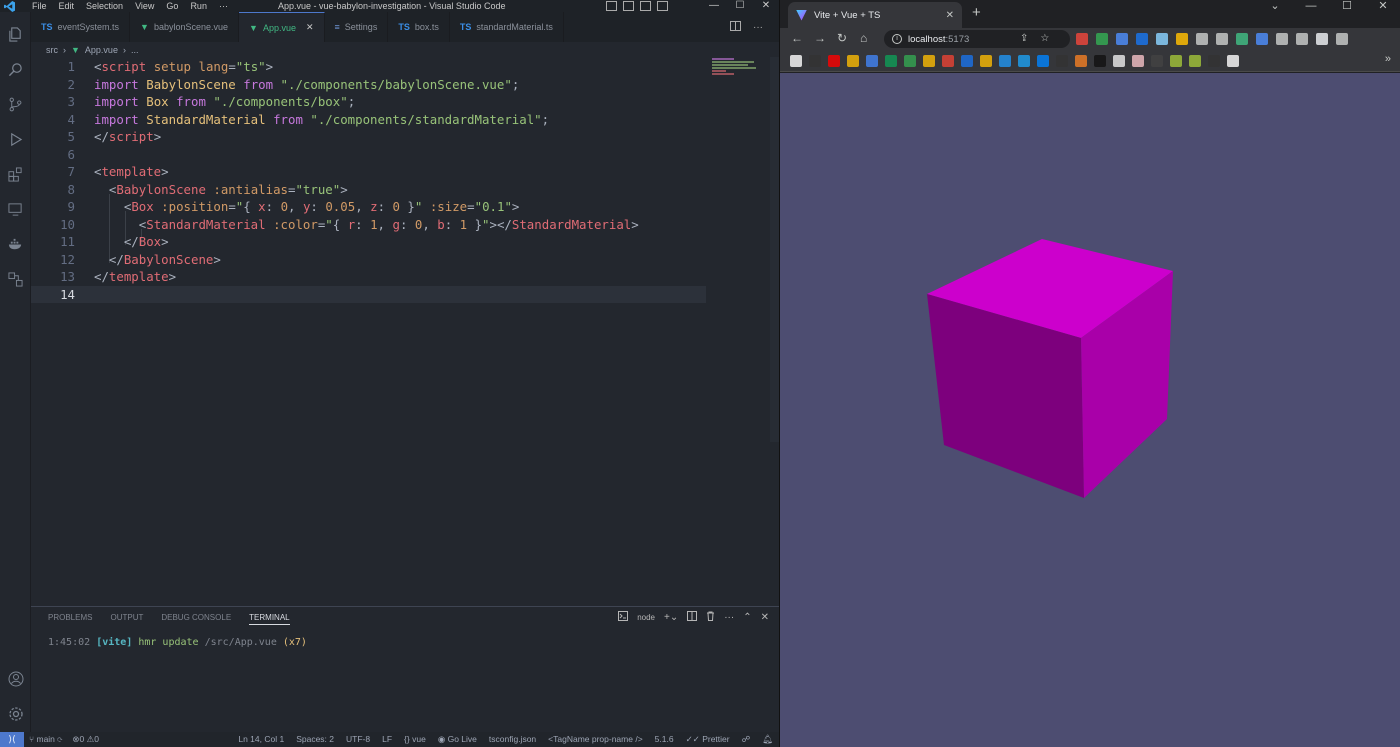  Describe the element at coordinates (387, 739) in the screenshot. I see `line-ending: LF` at that location.